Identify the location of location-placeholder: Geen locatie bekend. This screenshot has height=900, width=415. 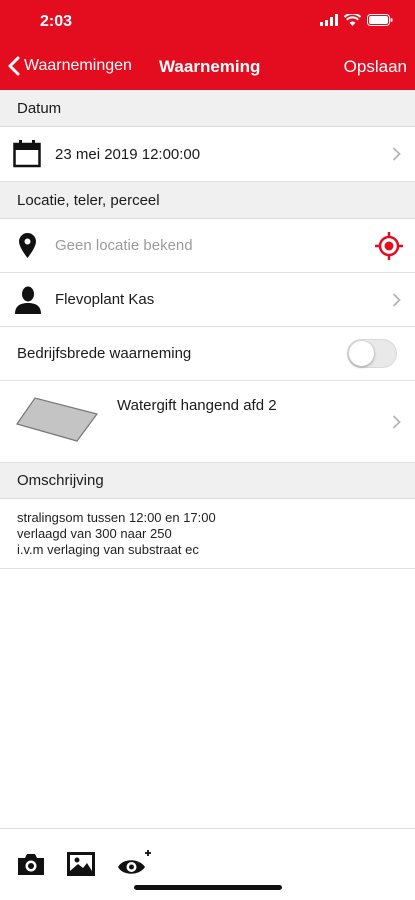
(124, 245).